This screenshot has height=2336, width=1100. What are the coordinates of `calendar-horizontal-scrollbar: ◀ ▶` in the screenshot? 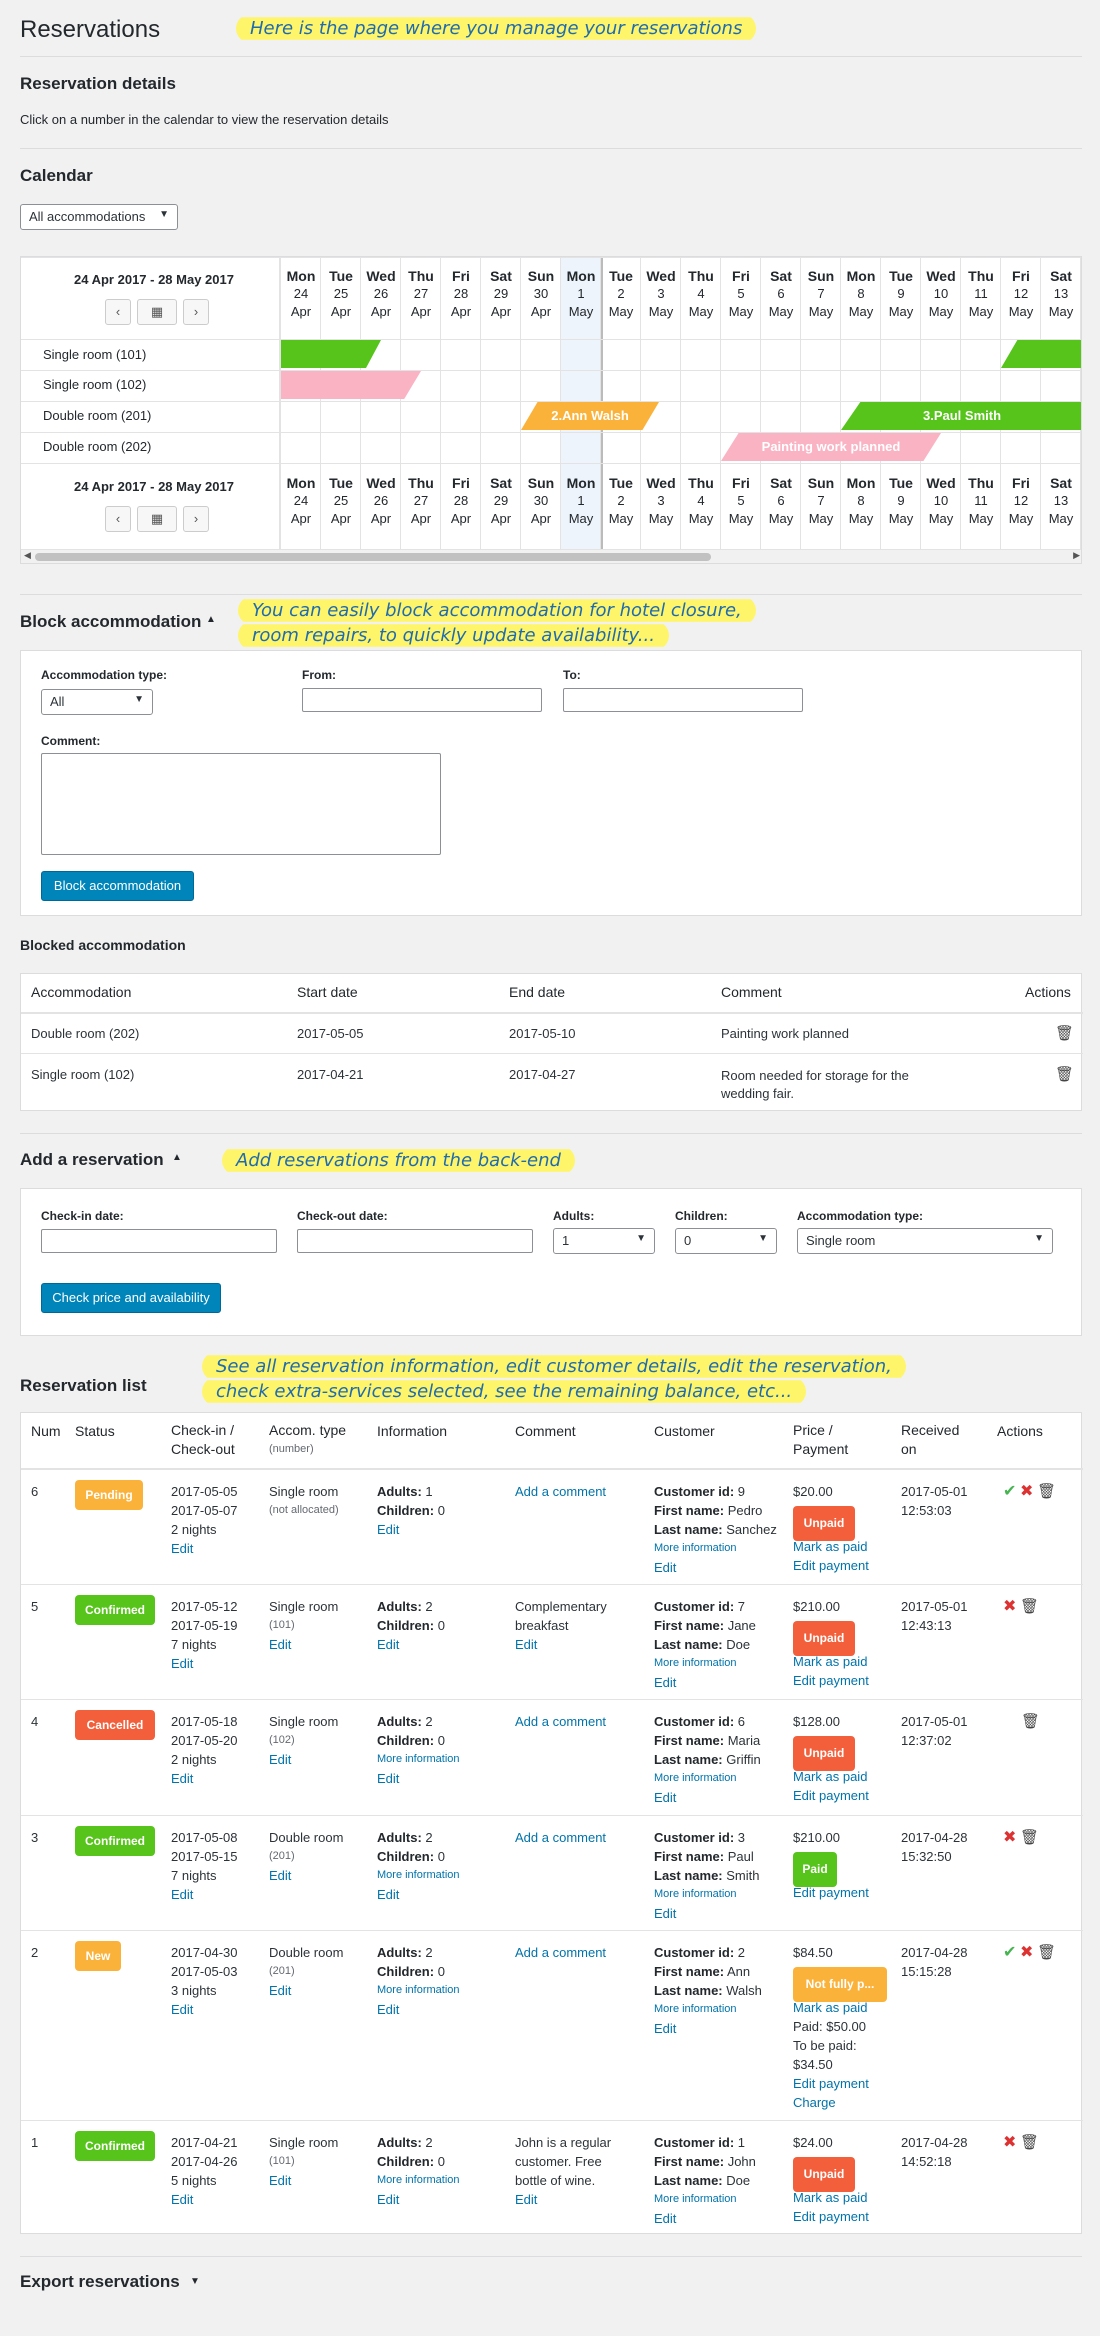 It's located at (551, 556).